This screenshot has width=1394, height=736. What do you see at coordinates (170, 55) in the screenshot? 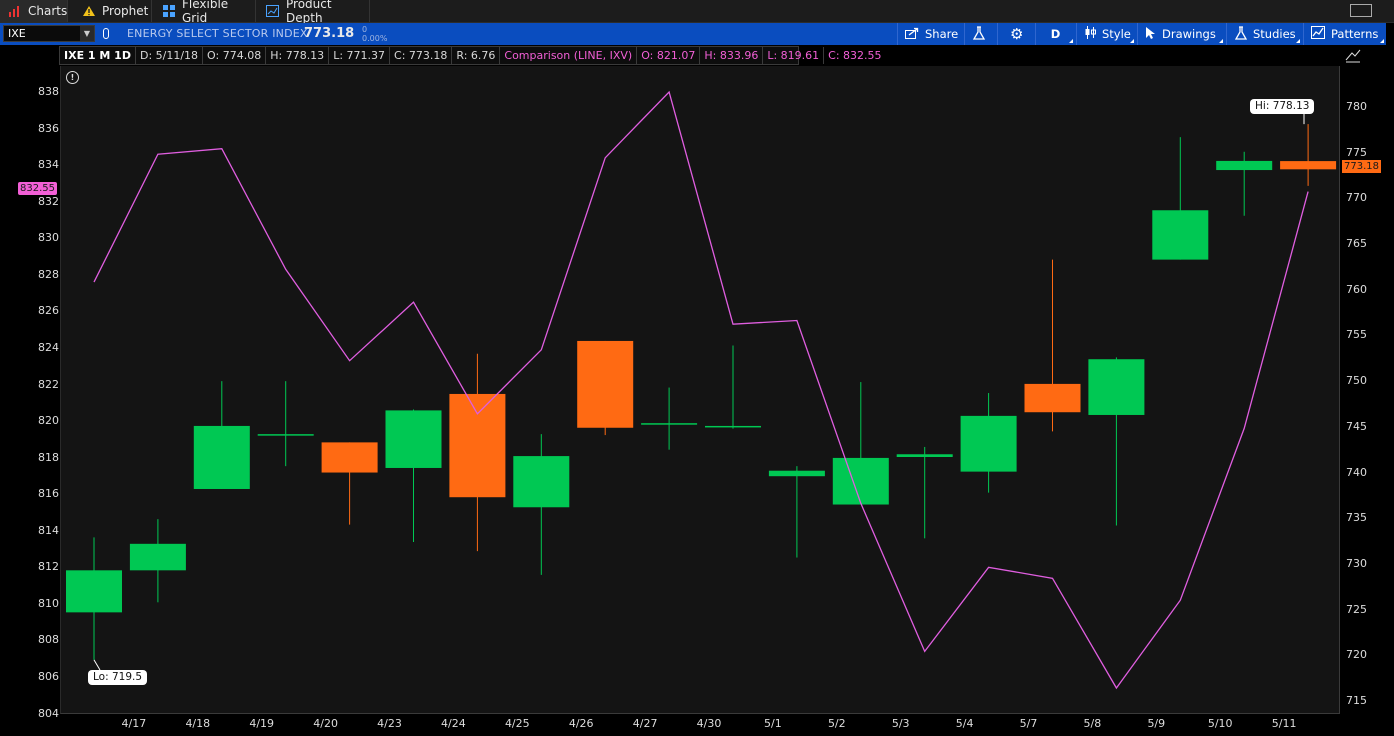
I see `info-date: D: 5/11/18` at bounding box center [170, 55].